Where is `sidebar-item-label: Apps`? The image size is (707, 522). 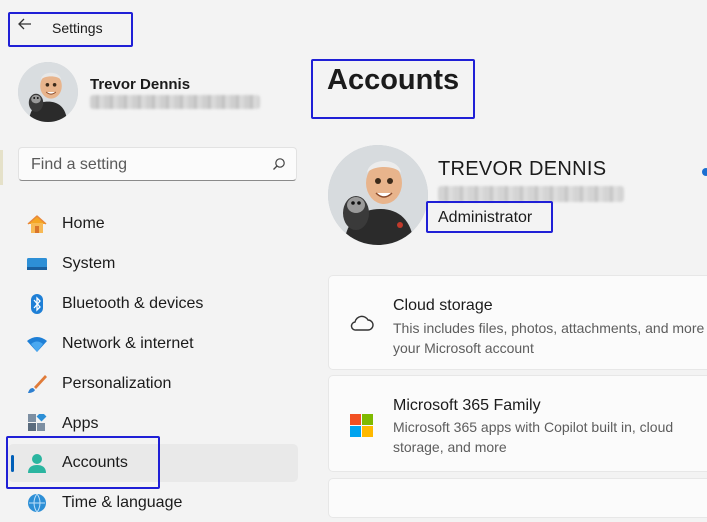
sidebar-item-label: Apps is located at coordinates (80, 423).